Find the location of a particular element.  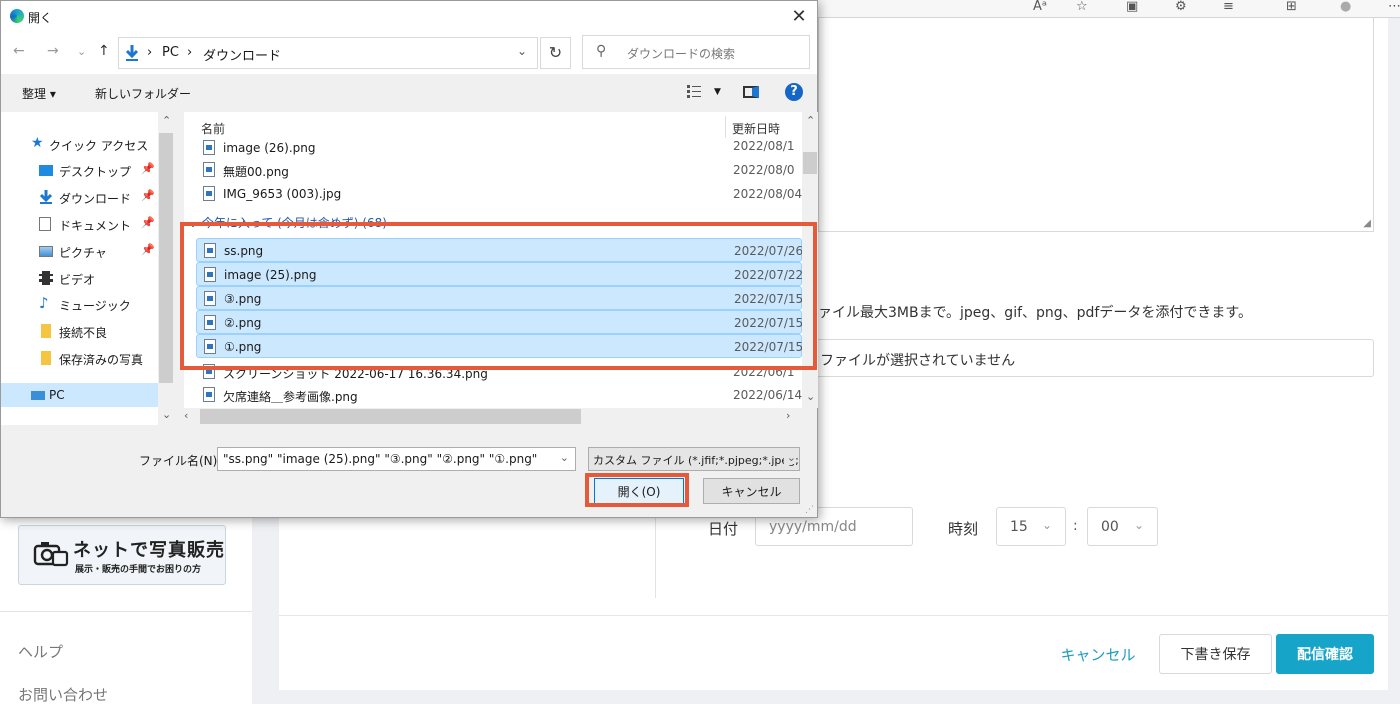

refresh-button: ↻ is located at coordinates (555, 53).